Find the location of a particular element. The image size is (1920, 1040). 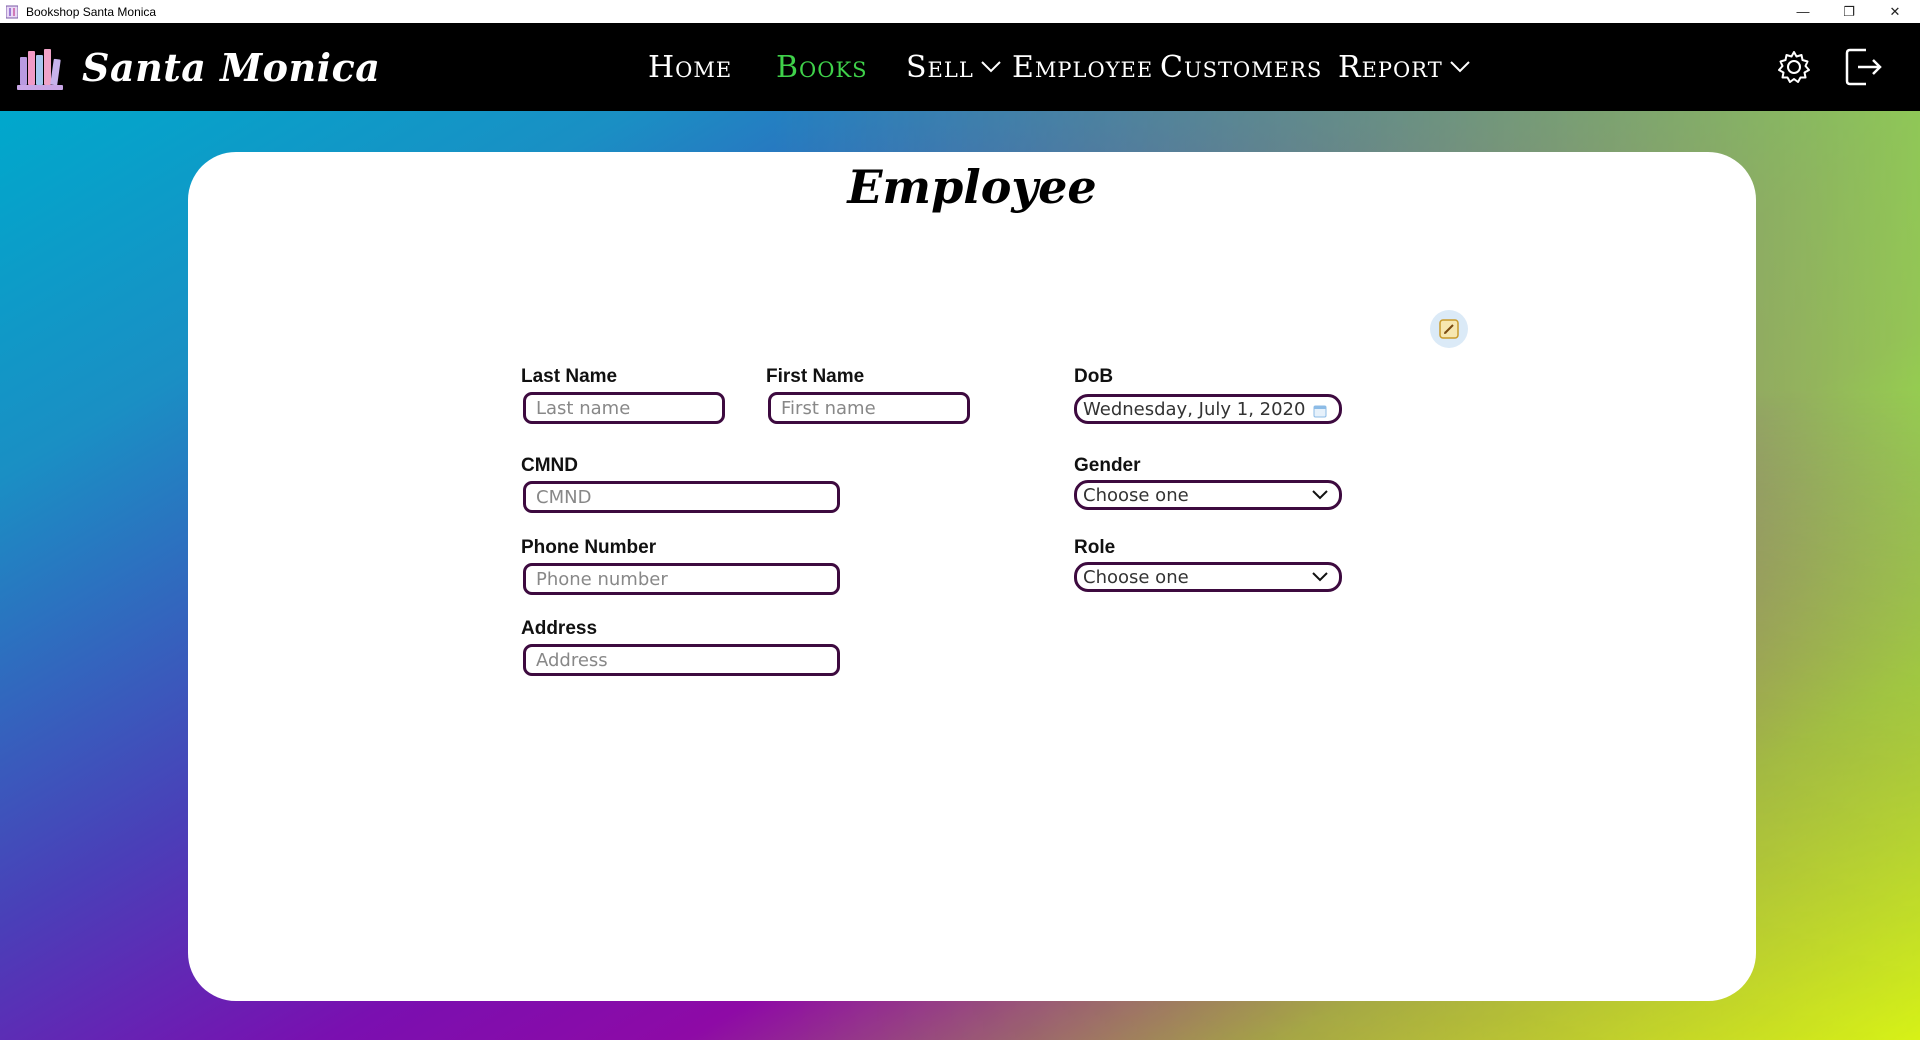

brand: Santa Monica is located at coordinates (197, 67).